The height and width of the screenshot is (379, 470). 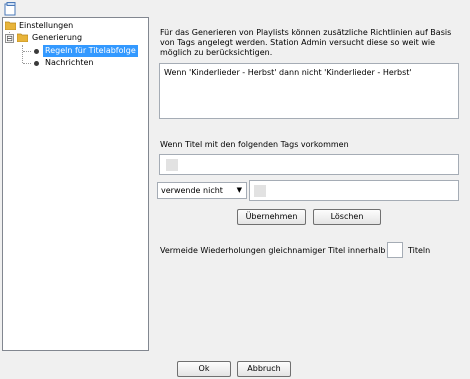 I want to click on tree-item-label: Nachrichten, so click(x=69, y=62).